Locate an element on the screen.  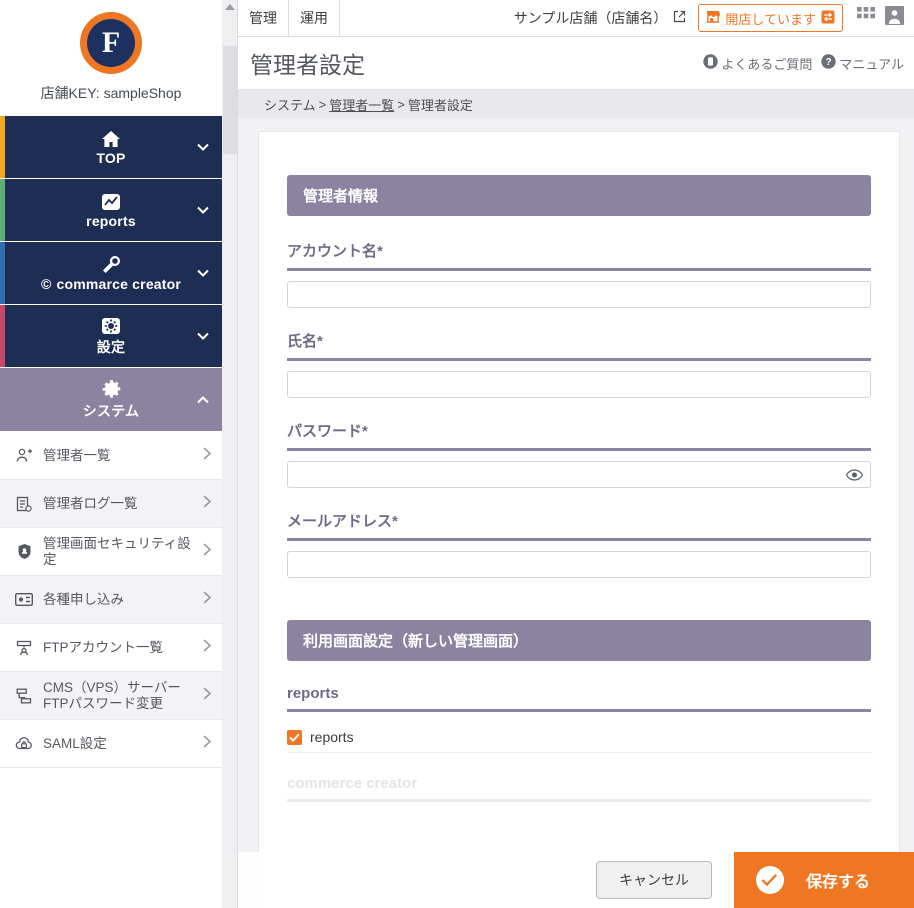
checkbox-row-reports: reports is located at coordinates (579, 737).